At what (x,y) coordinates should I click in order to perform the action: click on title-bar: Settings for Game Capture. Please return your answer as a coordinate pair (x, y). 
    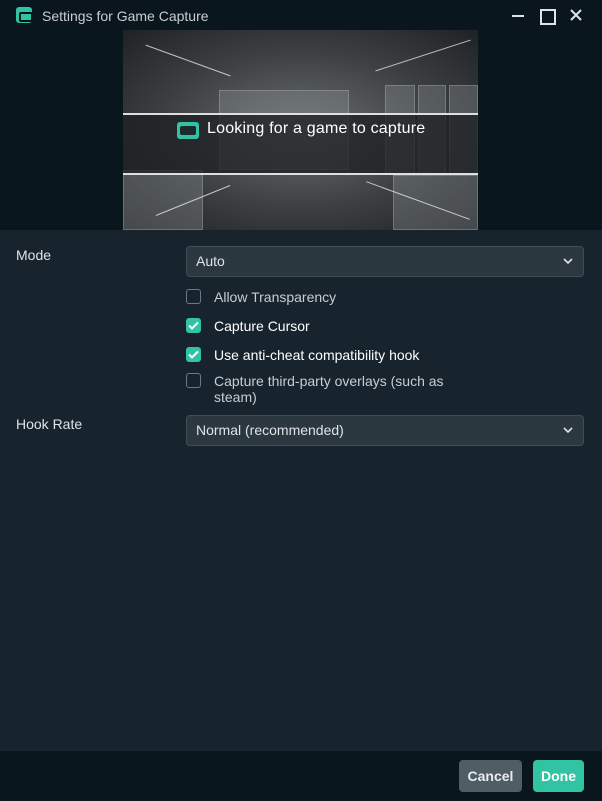
    Looking at the image, I should click on (301, 15).